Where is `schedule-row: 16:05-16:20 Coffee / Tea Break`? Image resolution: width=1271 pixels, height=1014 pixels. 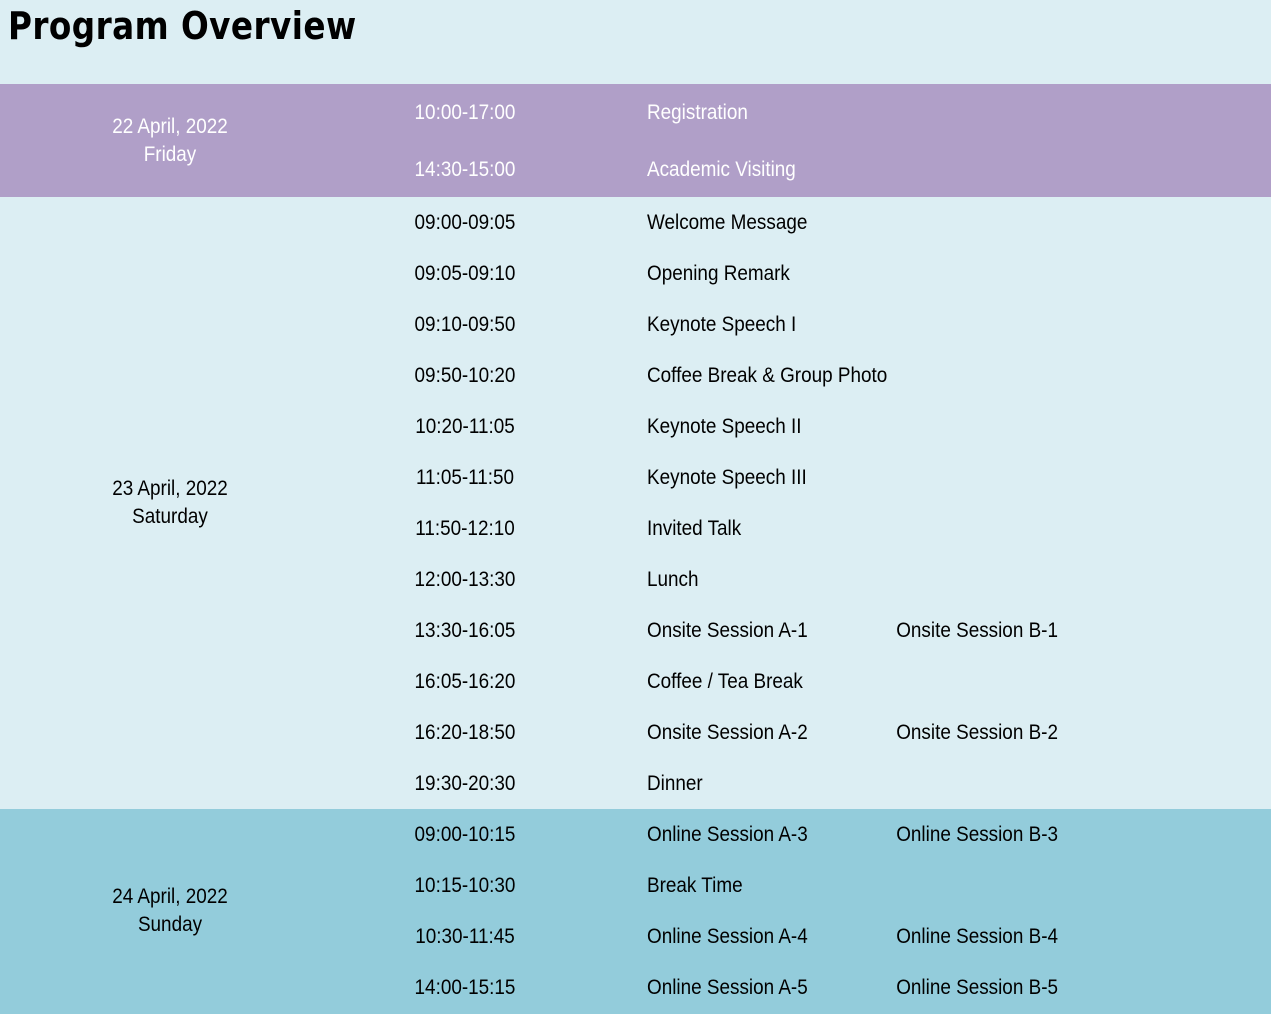 schedule-row: 16:05-16:20 Coffee / Tea Break is located at coordinates (635, 681).